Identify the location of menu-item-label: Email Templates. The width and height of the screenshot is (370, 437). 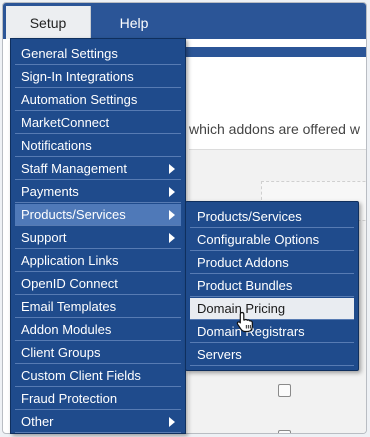
(69, 306).